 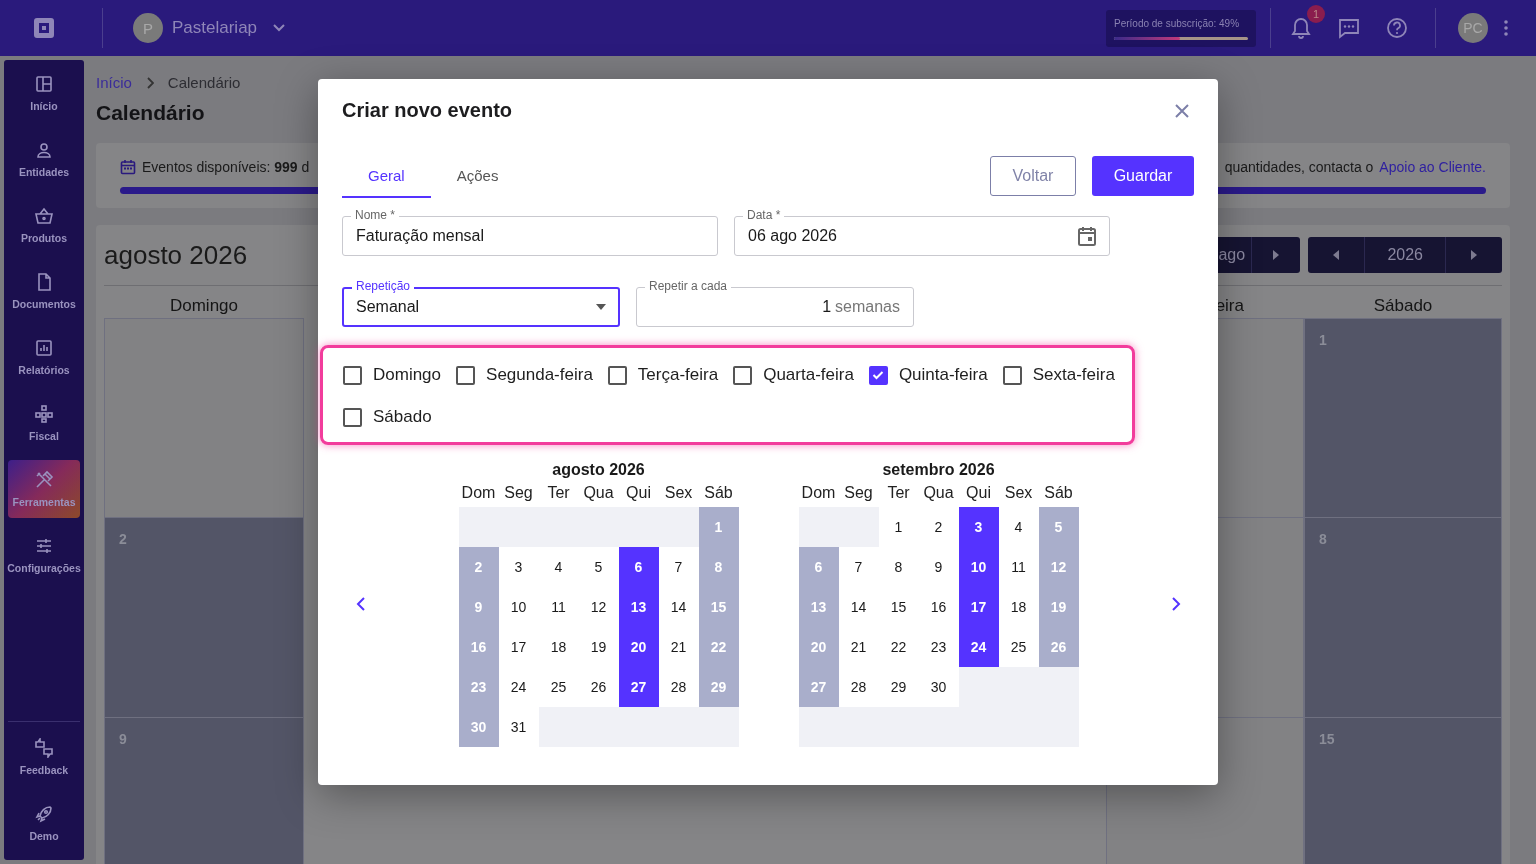 I want to click on weekday-checkbox: Terça-feira, so click(x=663, y=375).